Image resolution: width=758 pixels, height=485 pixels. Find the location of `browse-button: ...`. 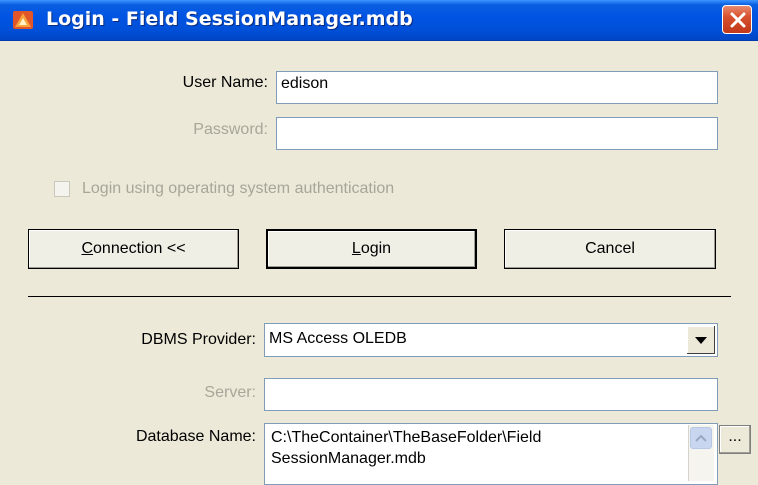

browse-button: ... is located at coordinates (735, 439).